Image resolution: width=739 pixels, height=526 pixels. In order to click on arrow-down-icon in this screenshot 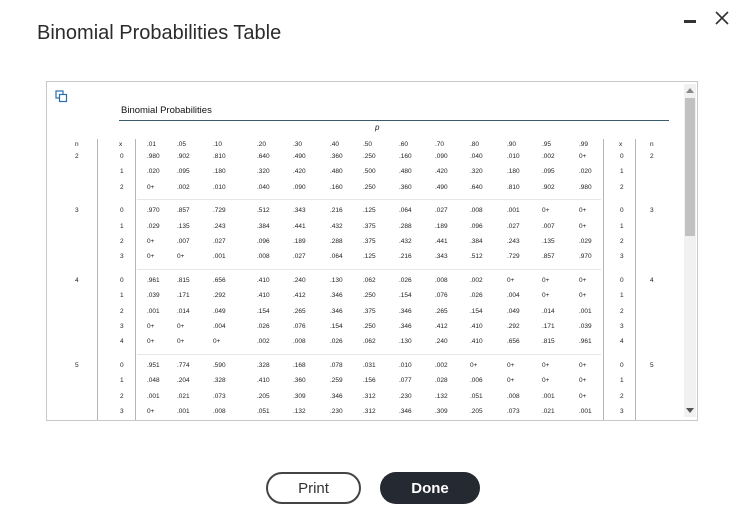, I will do `click(690, 411)`.